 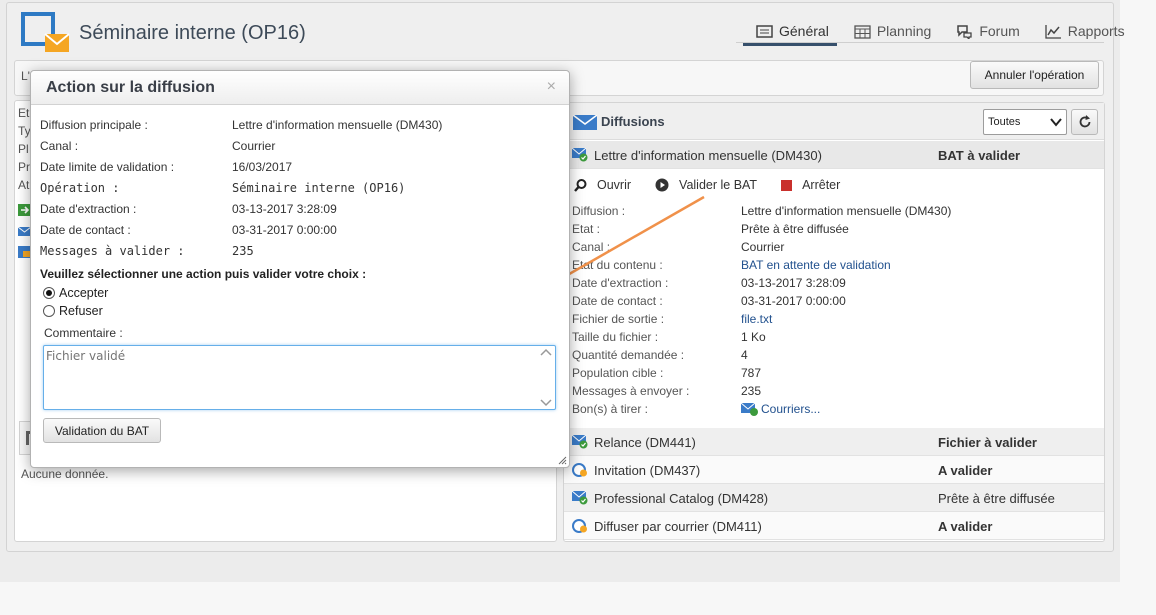 I want to click on pending-icon, so click(x=579, y=470).